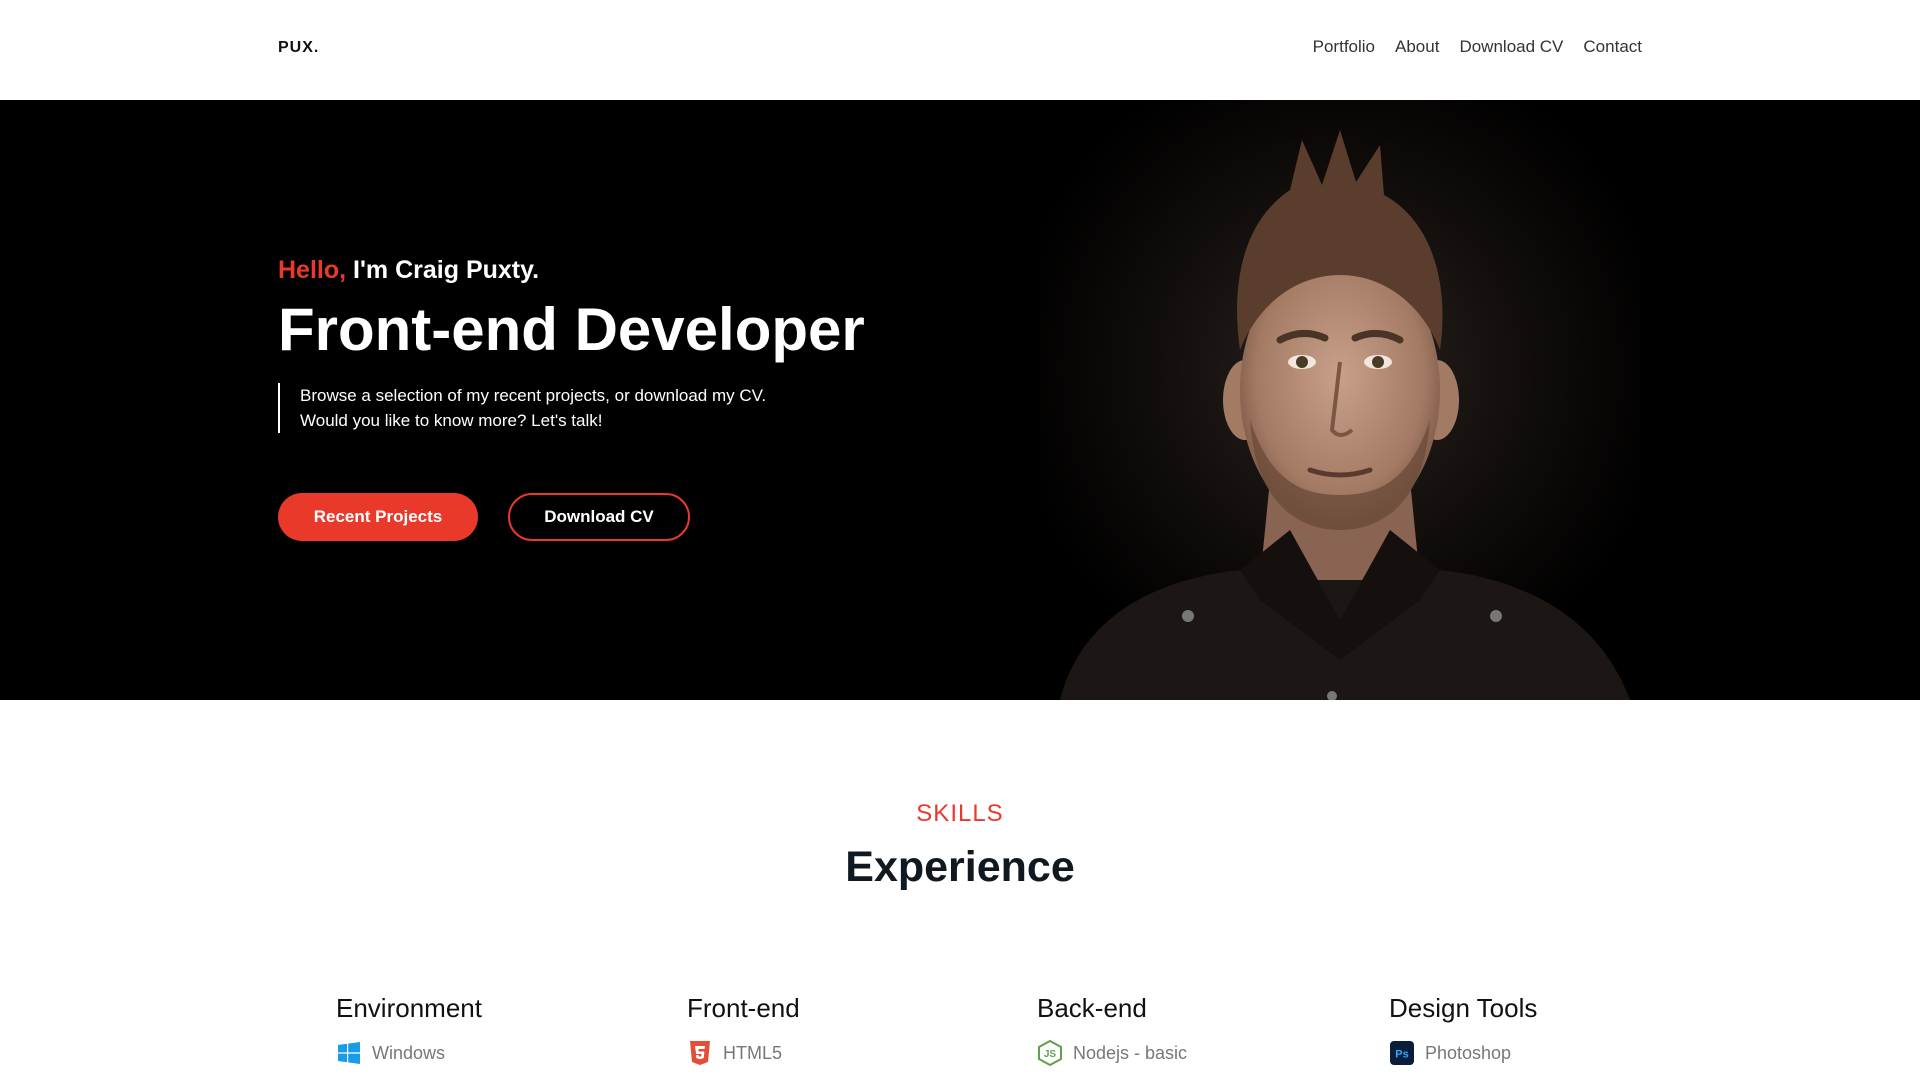 The width and height of the screenshot is (1920, 1080). What do you see at coordinates (1539, 1053) in the screenshot?
I see `skill-item: Ps Photoshop` at bounding box center [1539, 1053].